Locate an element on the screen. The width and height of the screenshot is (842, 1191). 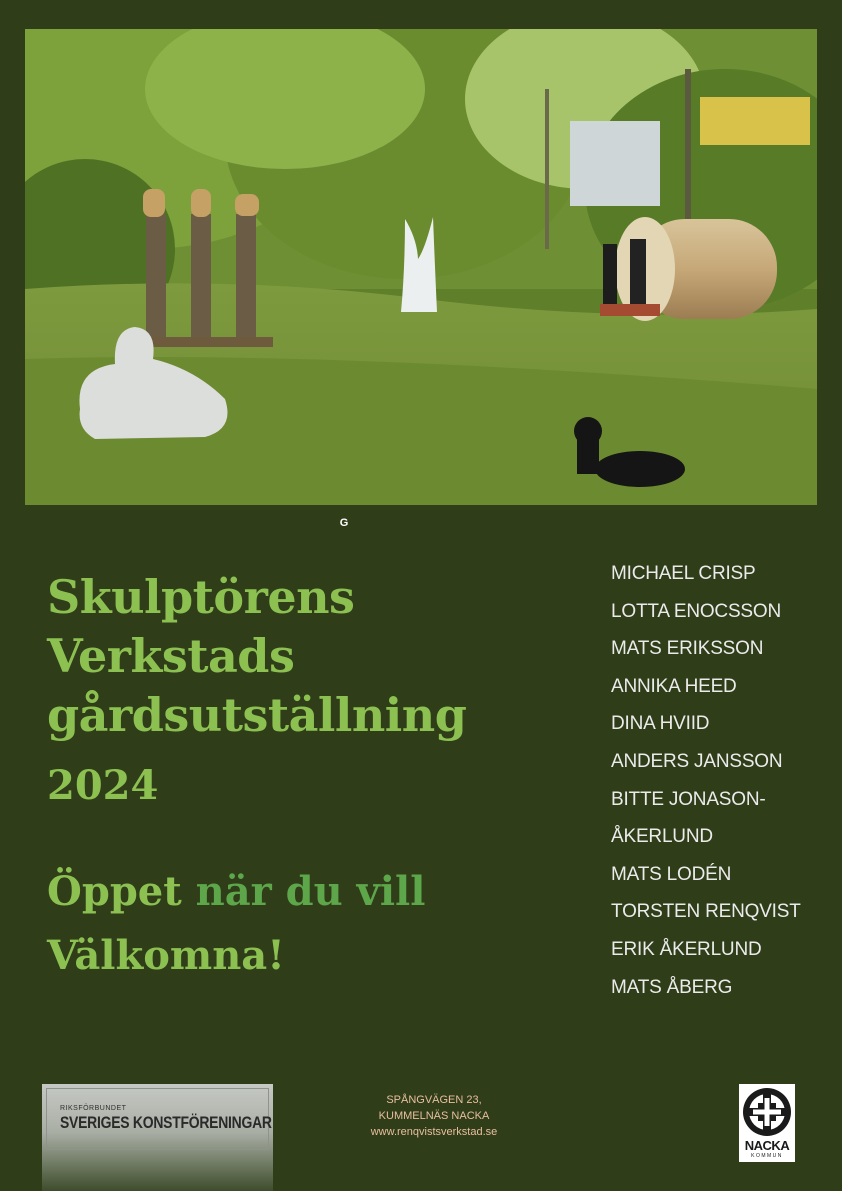
opening-hours-part1: Öppet is located at coordinates (114, 891).